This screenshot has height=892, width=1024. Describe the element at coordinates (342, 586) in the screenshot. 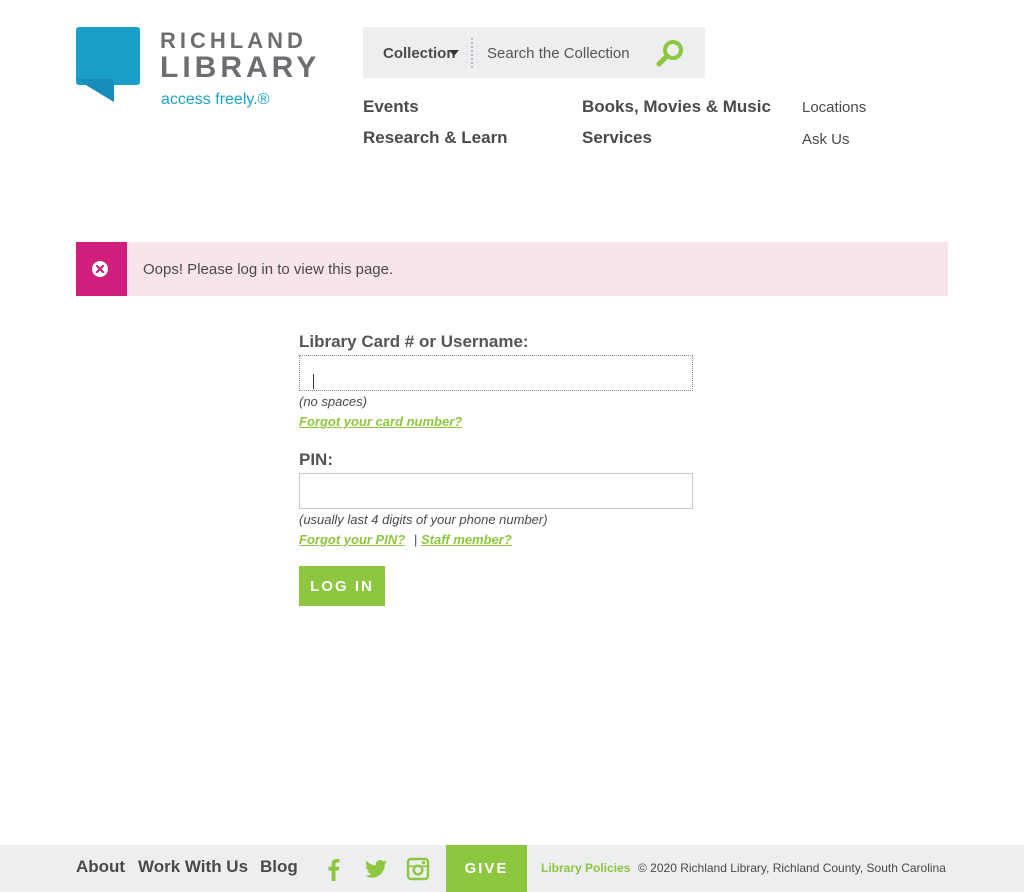

I see `login-button: LOG IN` at that location.